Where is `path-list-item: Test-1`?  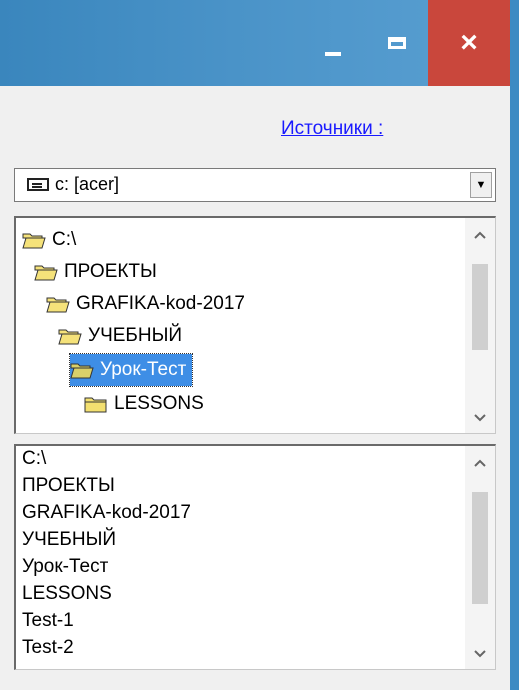
path-list-item: Test-1 is located at coordinates (48, 621).